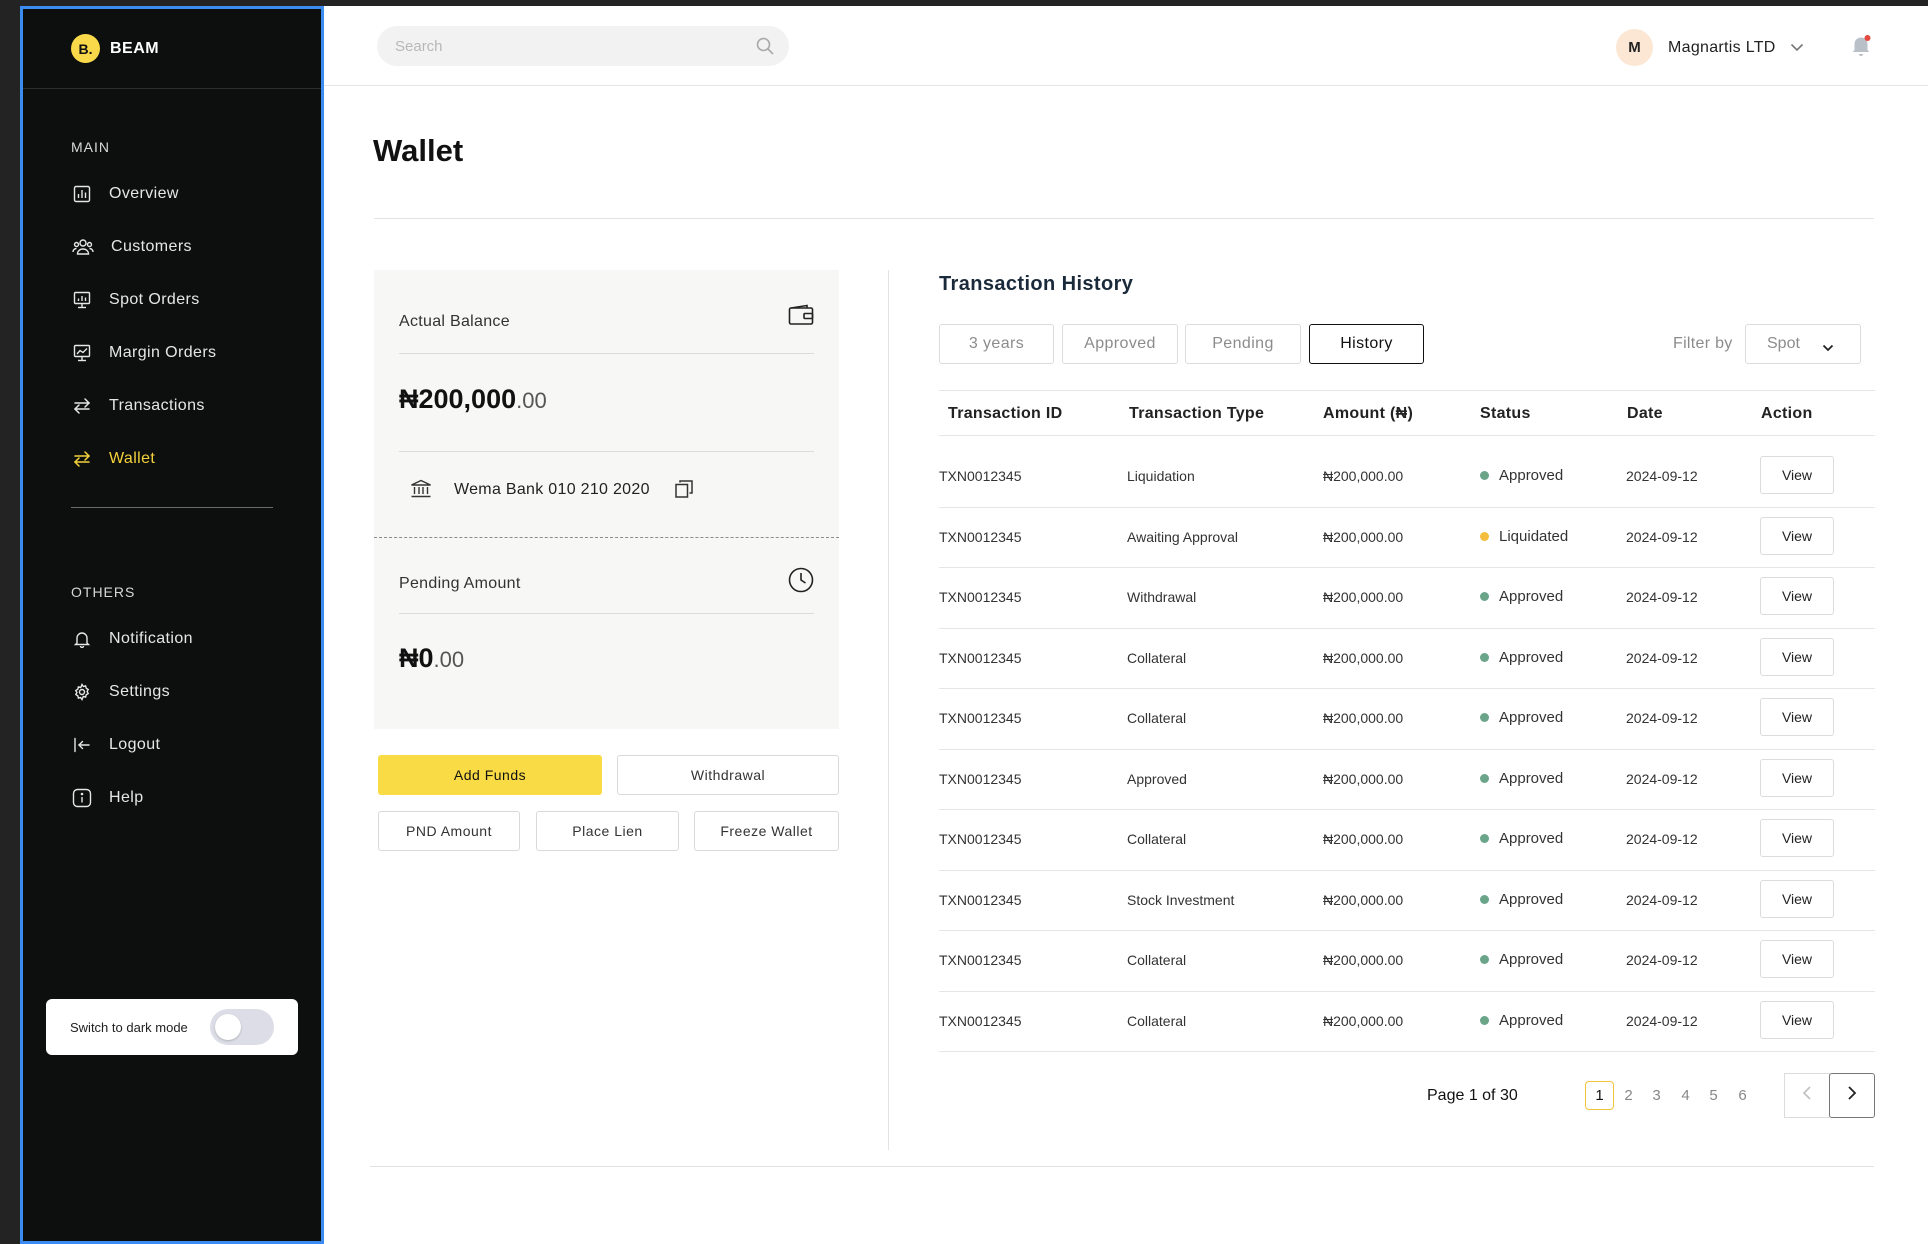  I want to click on prev-page-button, so click(1807, 1095).